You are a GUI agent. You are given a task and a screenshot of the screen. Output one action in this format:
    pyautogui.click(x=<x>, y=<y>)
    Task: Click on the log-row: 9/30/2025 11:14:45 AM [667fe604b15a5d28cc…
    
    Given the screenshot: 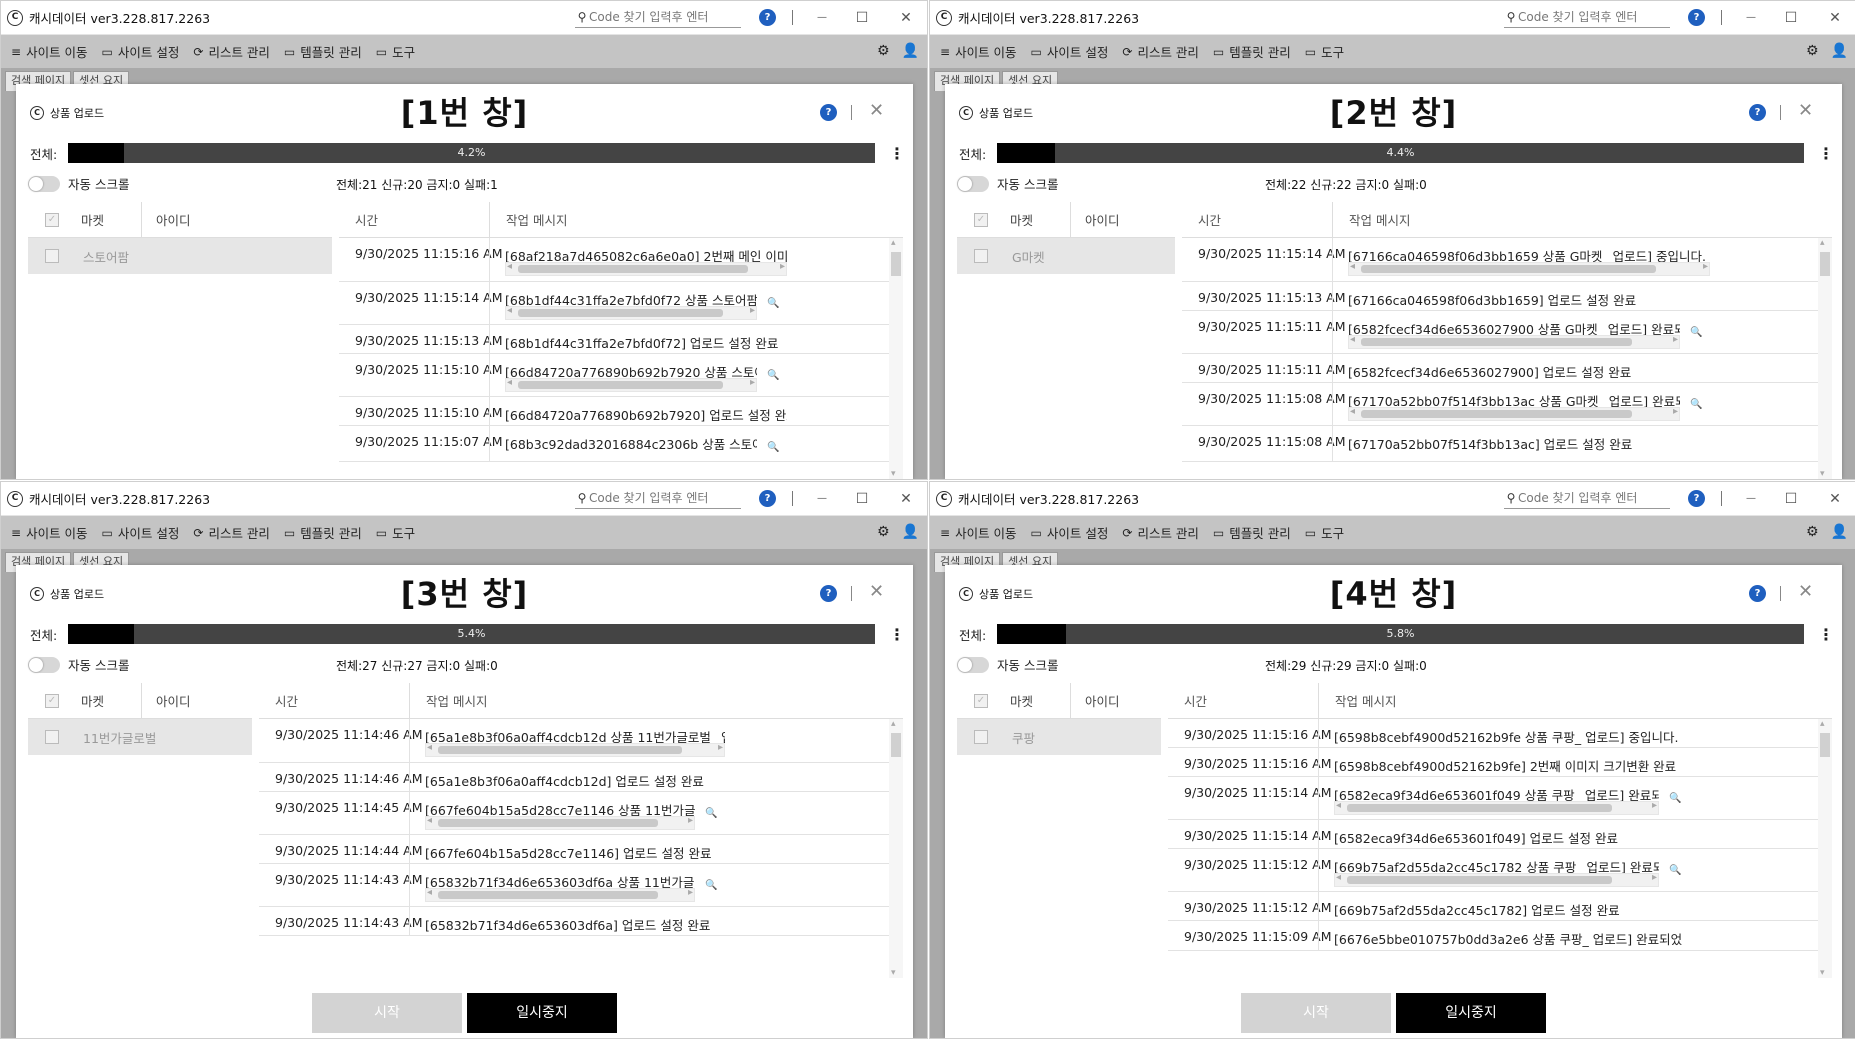 What is the action you would take?
    pyautogui.click(x=574, y=813)
    